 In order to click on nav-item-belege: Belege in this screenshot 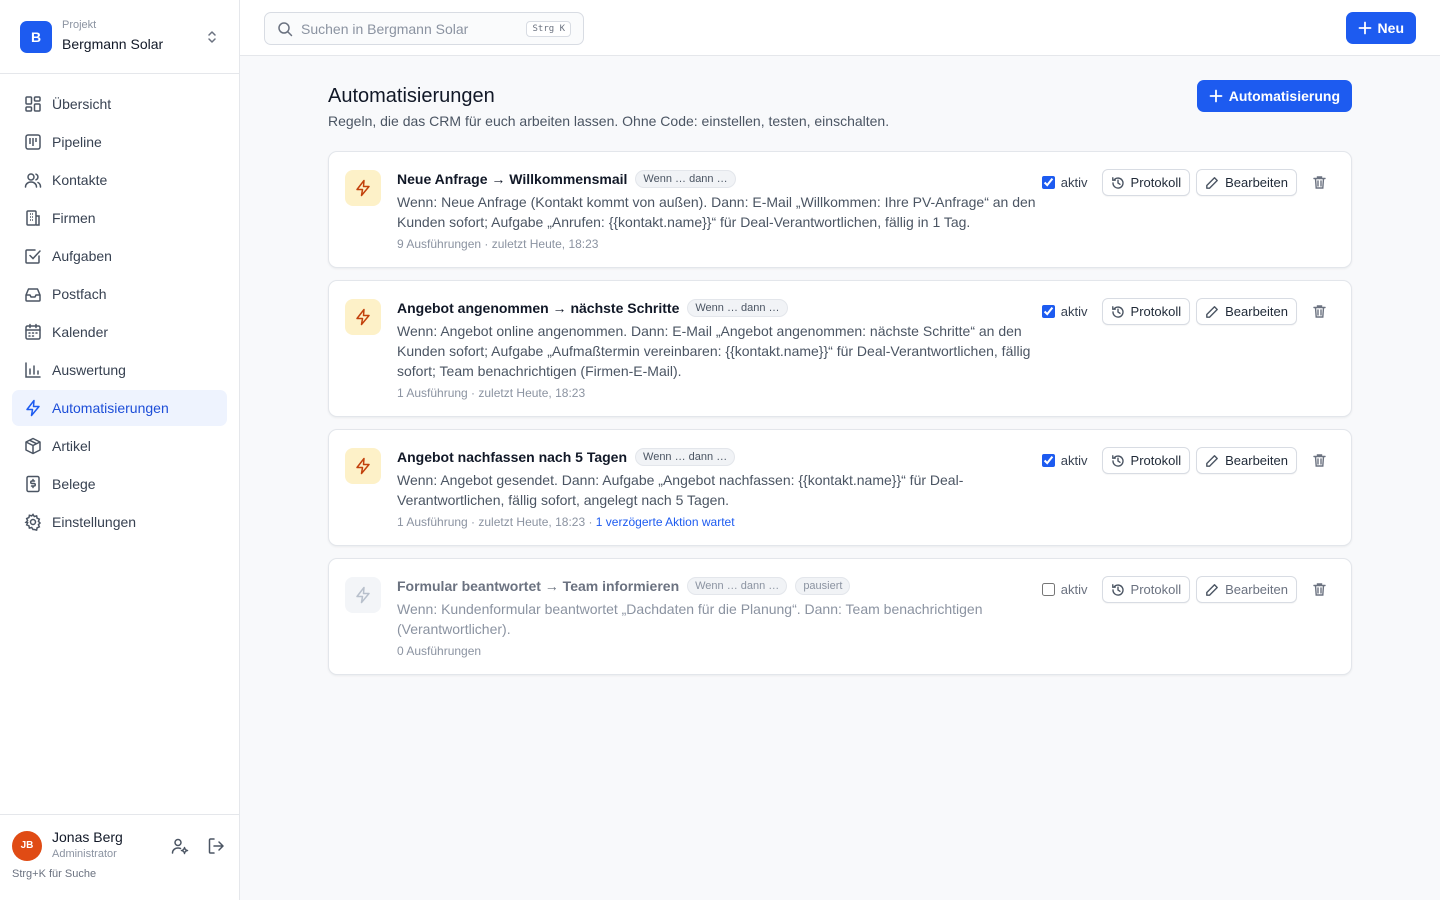, I will do `click(119, 484)`.